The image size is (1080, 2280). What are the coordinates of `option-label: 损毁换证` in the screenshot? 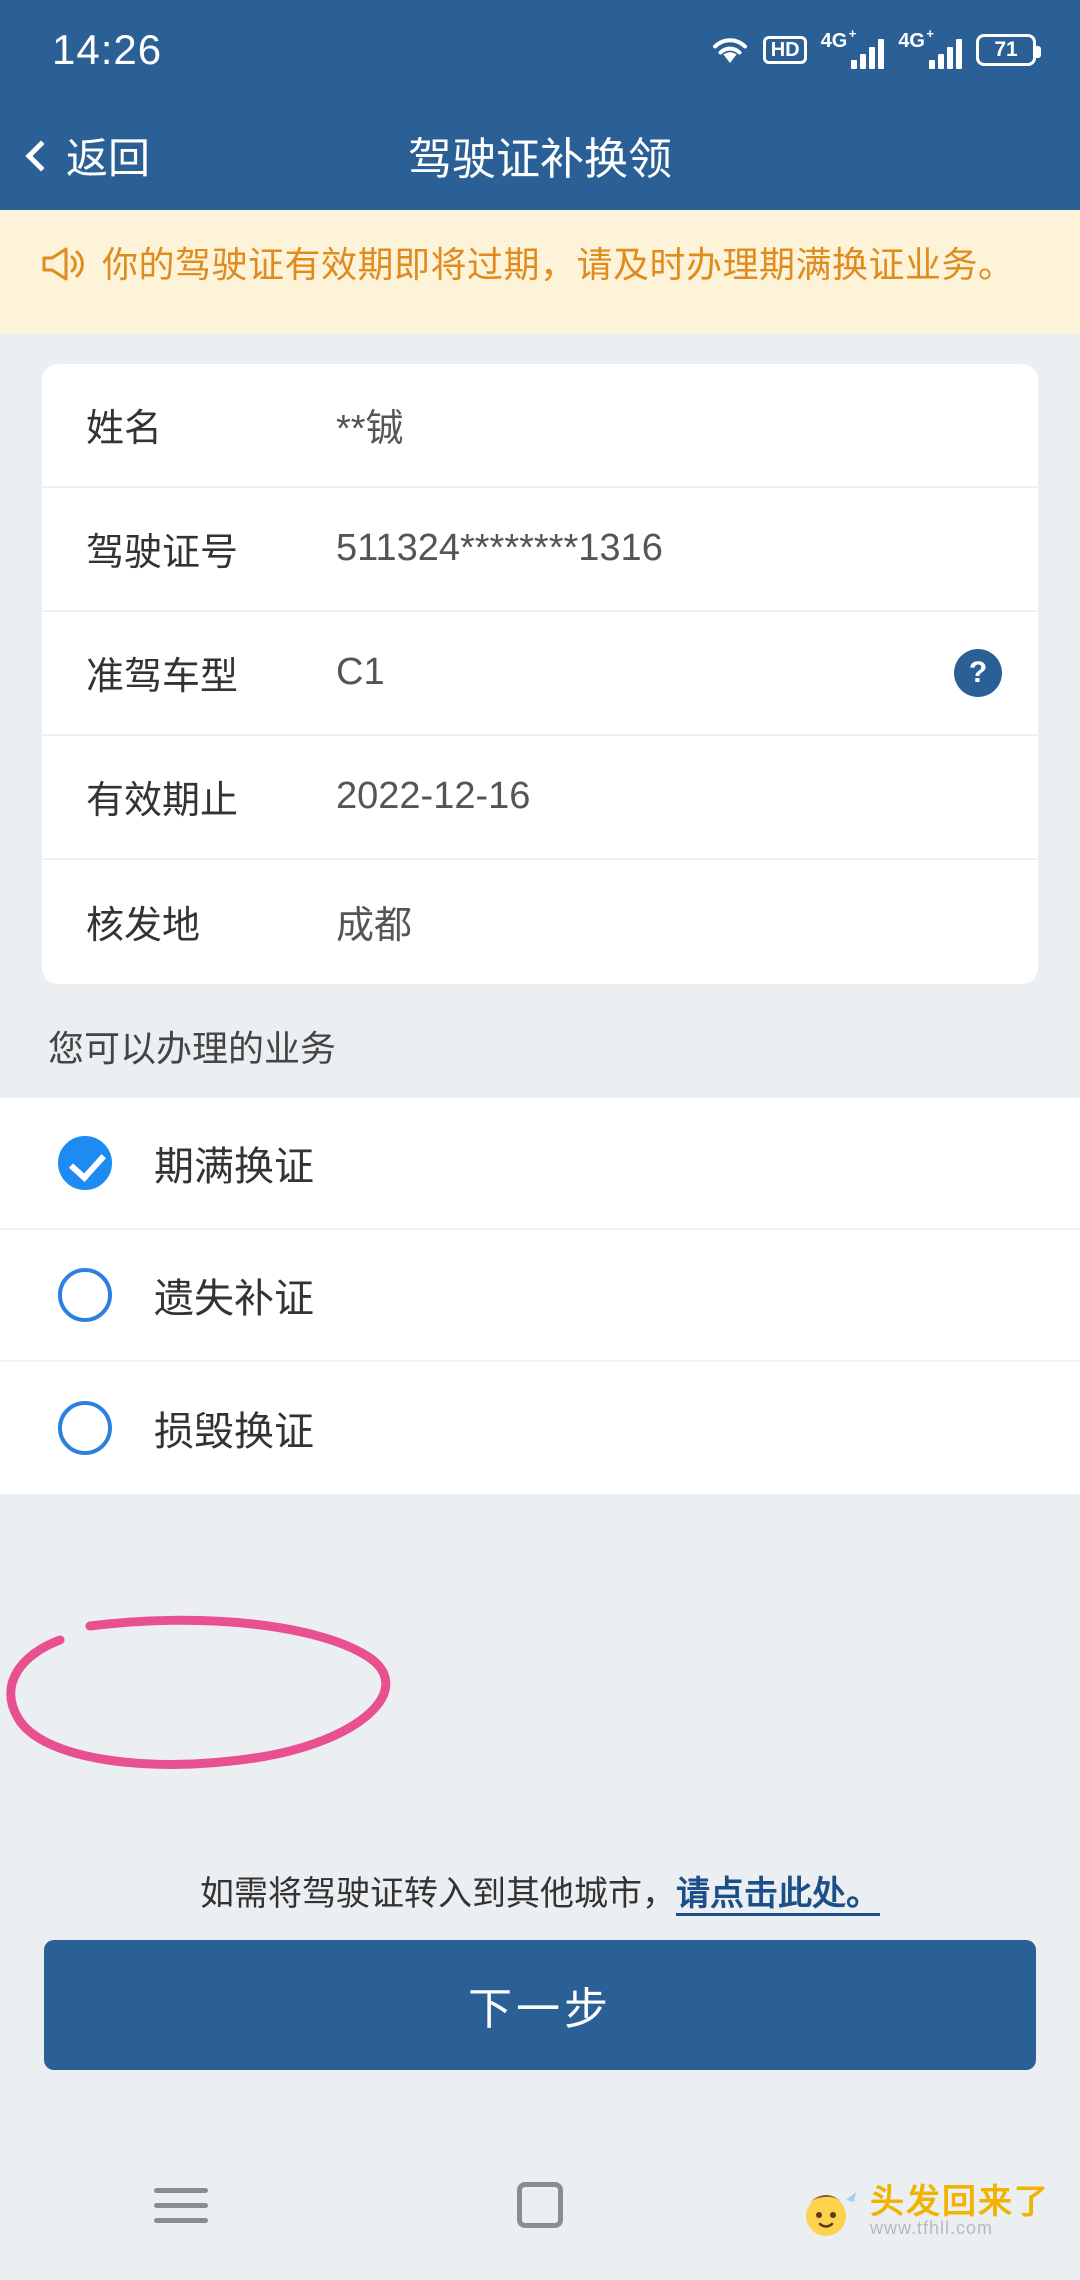 It's located at (234, 1431).